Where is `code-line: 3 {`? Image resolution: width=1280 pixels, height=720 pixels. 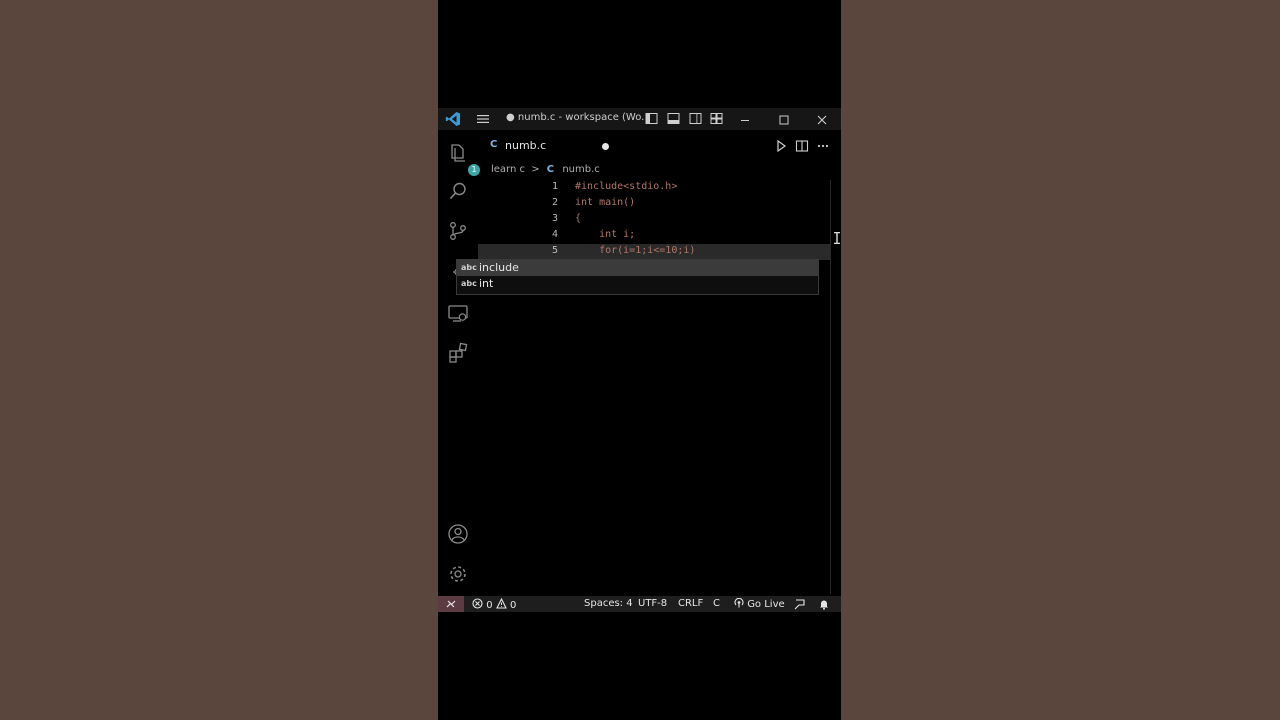 code-line: 3 { is located at coordinates (654, 220).